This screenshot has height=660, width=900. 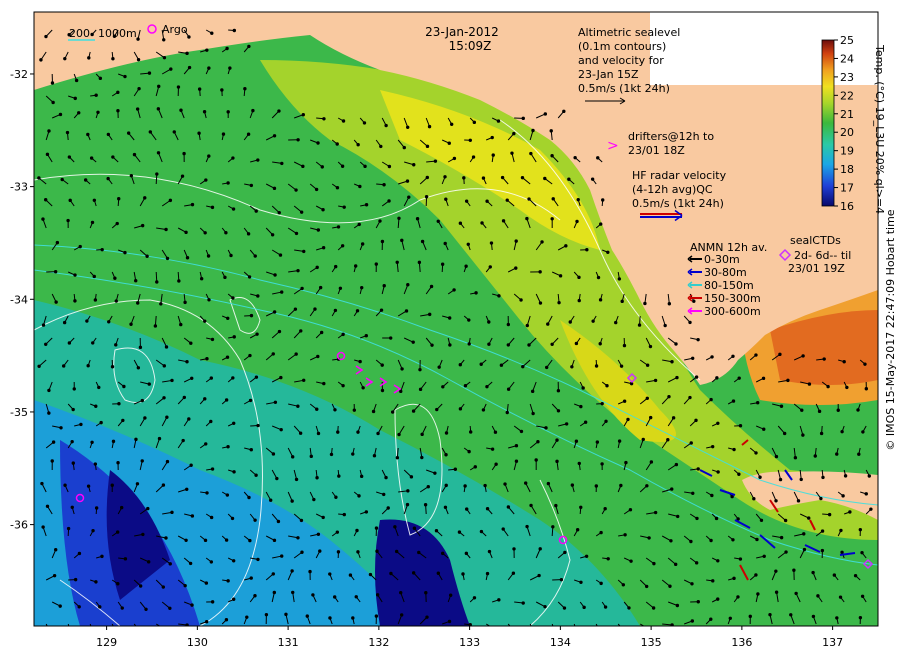 I want to click on seal-ctd-line-1: 2d- 6d-- til, so click(x=822, y=255).